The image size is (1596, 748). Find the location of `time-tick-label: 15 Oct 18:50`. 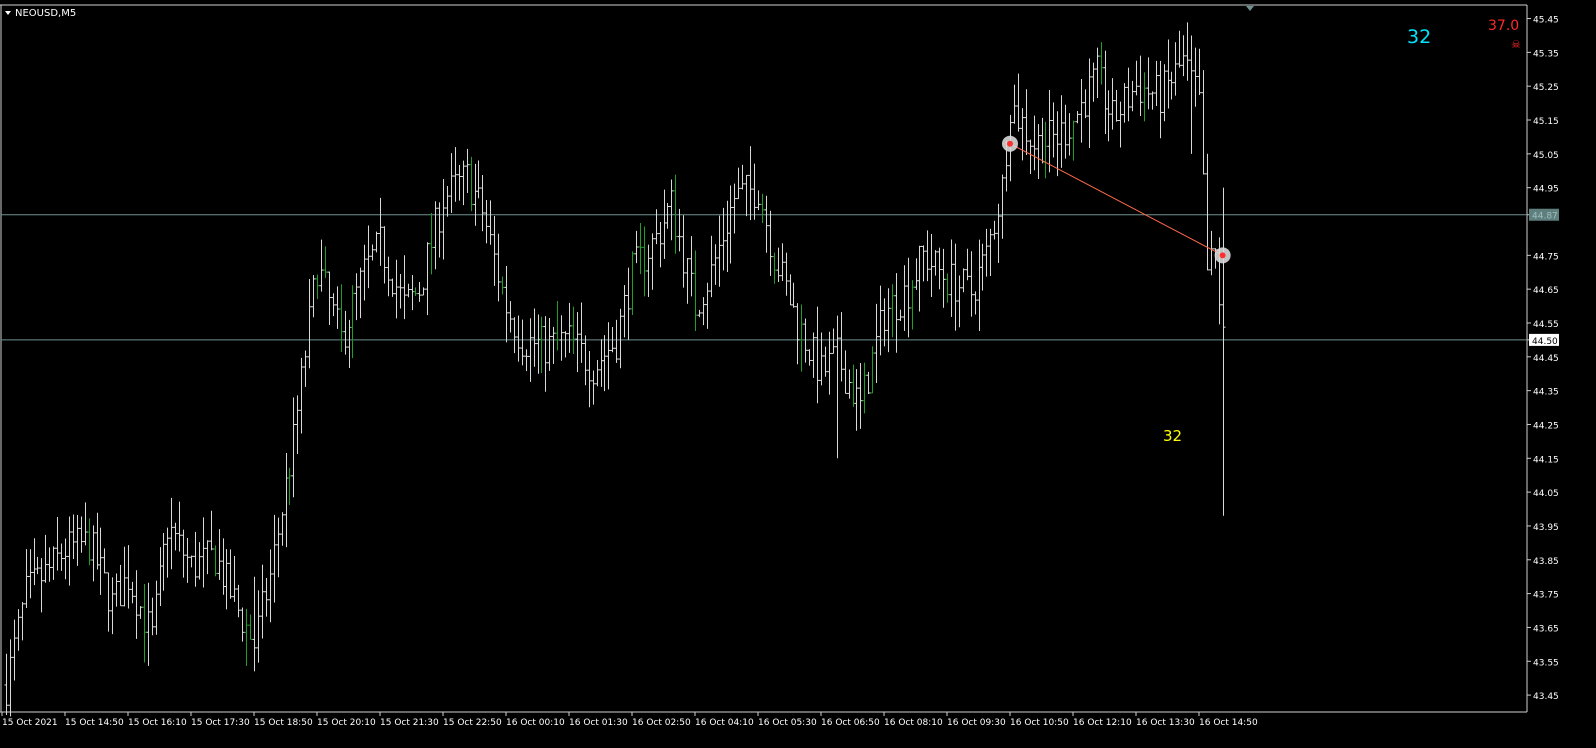

time-tick-label: 15 Oct 18:50 is located at coordinates (283, 723).